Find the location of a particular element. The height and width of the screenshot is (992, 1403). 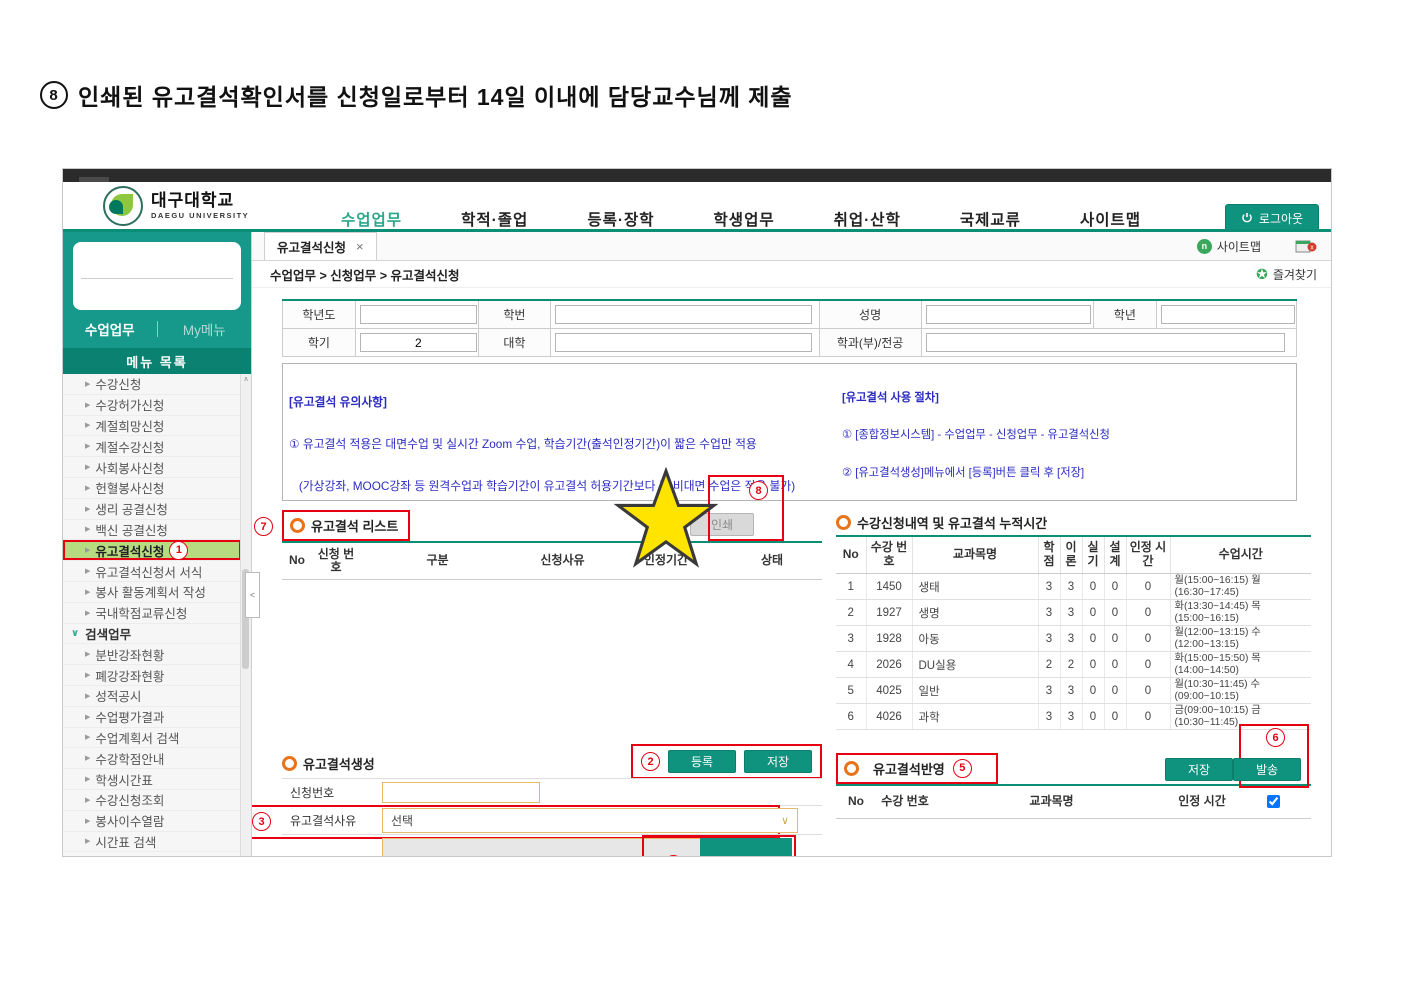

menu-list-header: 메뉴 목록 is located at coordinates (157, 361).